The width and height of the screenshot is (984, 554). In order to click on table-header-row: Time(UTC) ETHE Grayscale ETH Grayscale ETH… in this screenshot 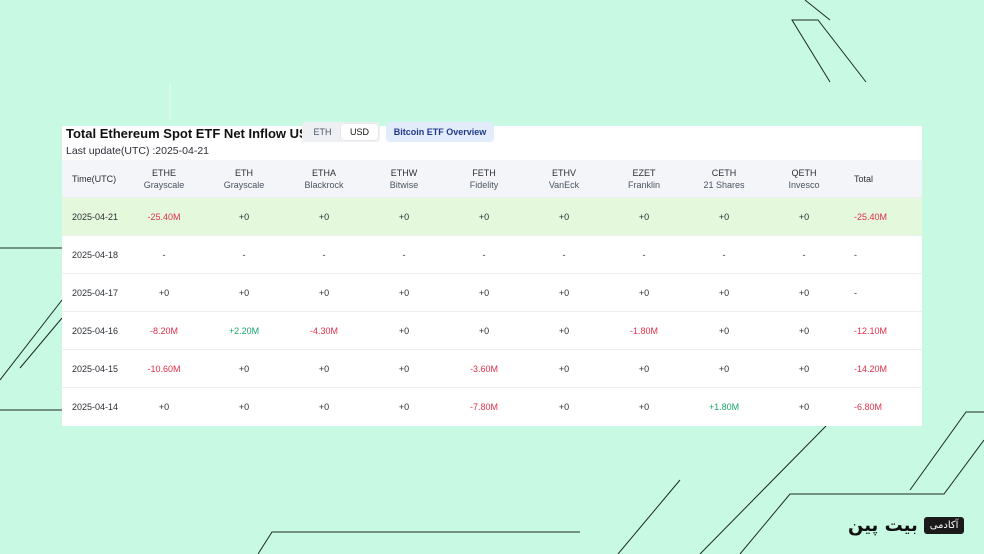, I will do `click(492, 179)`.